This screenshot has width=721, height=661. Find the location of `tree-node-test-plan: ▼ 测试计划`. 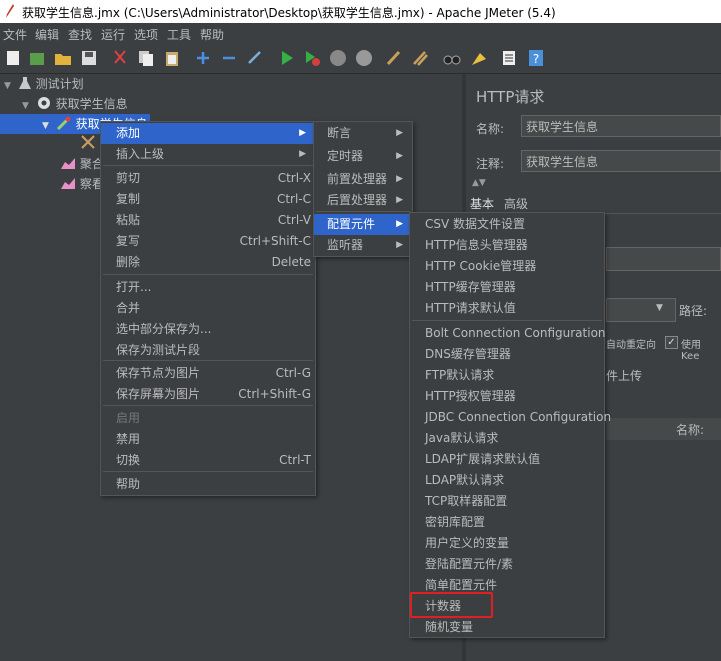

tree-node-test-plan: ▼ 测试计划 is located at coordinates (44, 84).